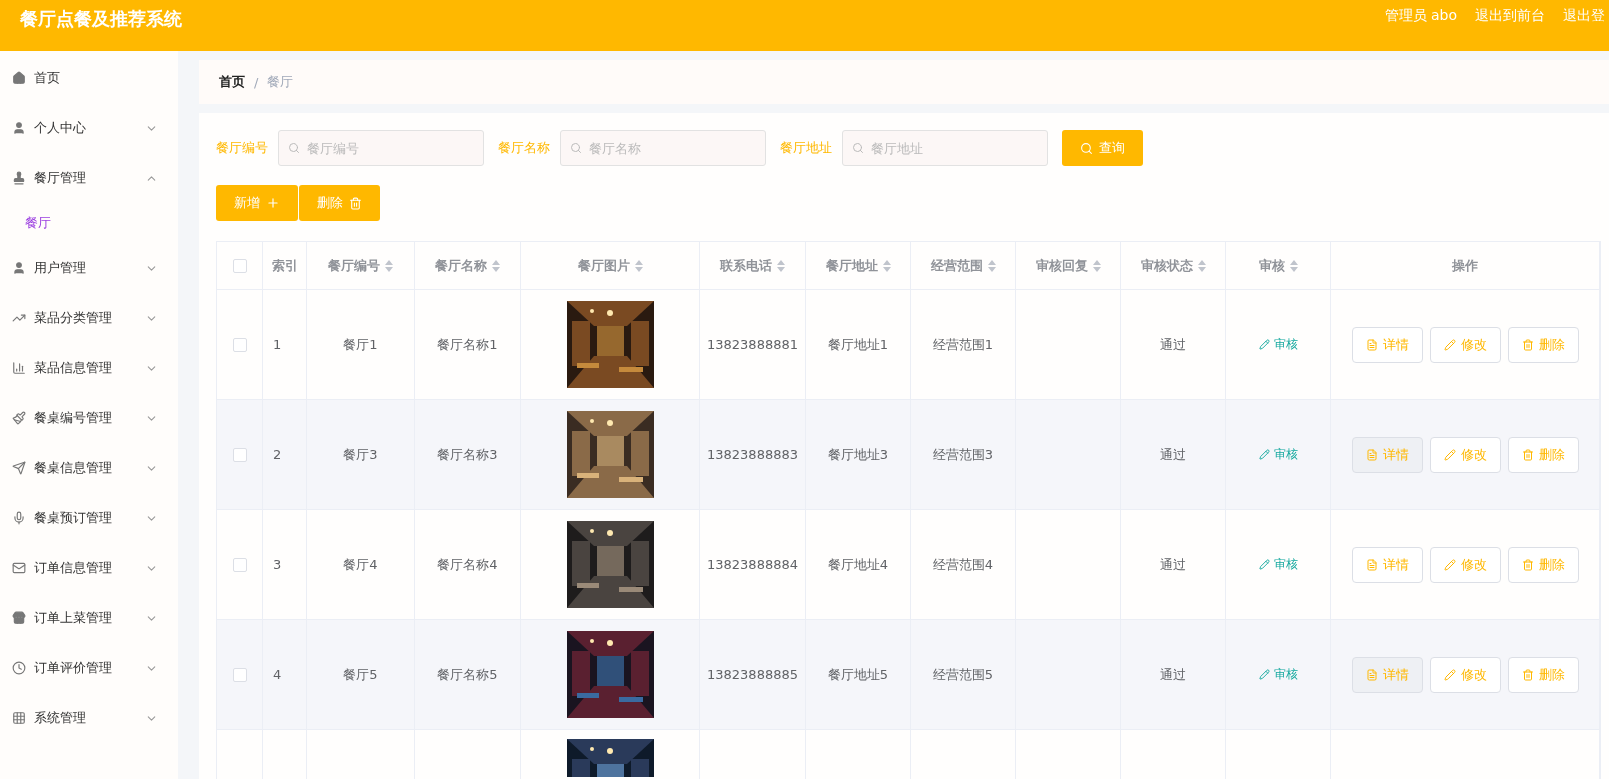 The width and height of the screenshot is (1609, 779). I want to click on menu-label: 订单信息管理, so click(73, 568).